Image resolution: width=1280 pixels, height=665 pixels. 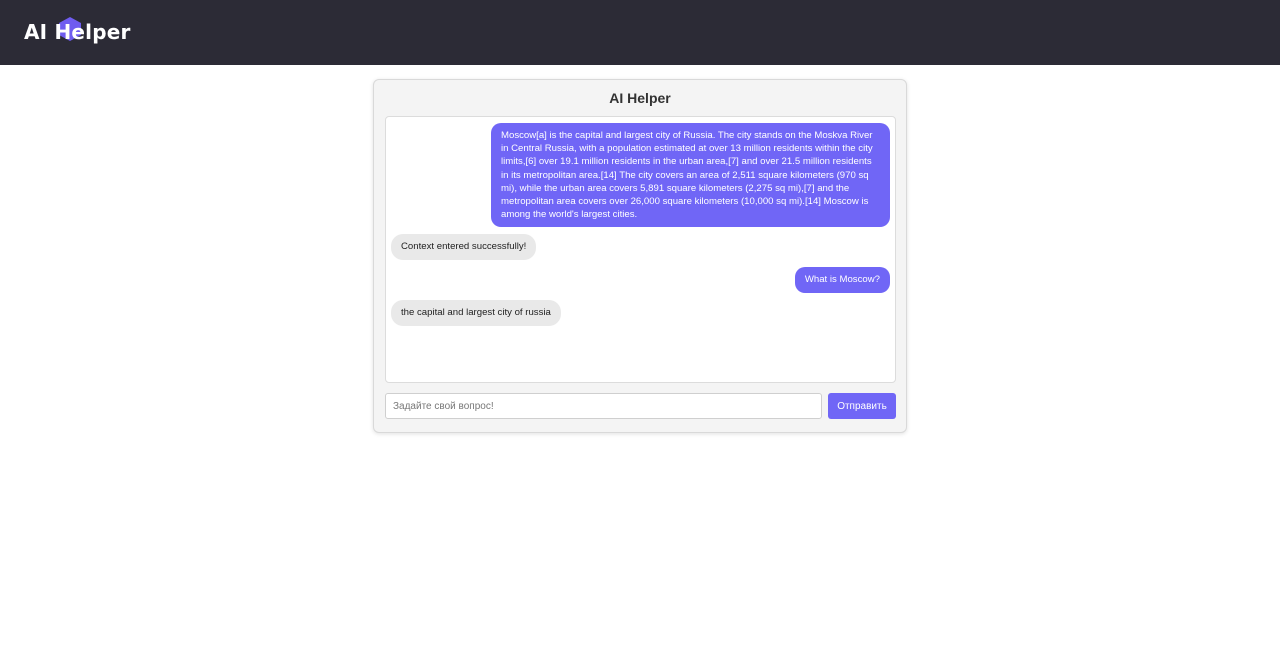 I want to click on user-message: What is Moscow?, so click(x=842, y=280).